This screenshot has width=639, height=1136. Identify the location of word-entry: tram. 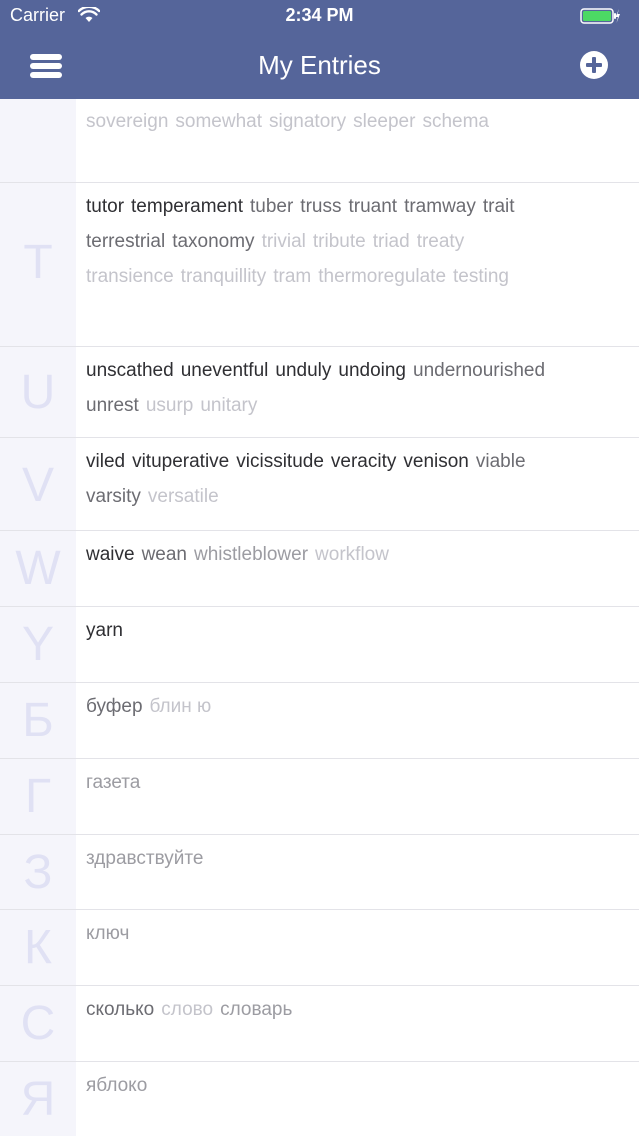
(292, 276).